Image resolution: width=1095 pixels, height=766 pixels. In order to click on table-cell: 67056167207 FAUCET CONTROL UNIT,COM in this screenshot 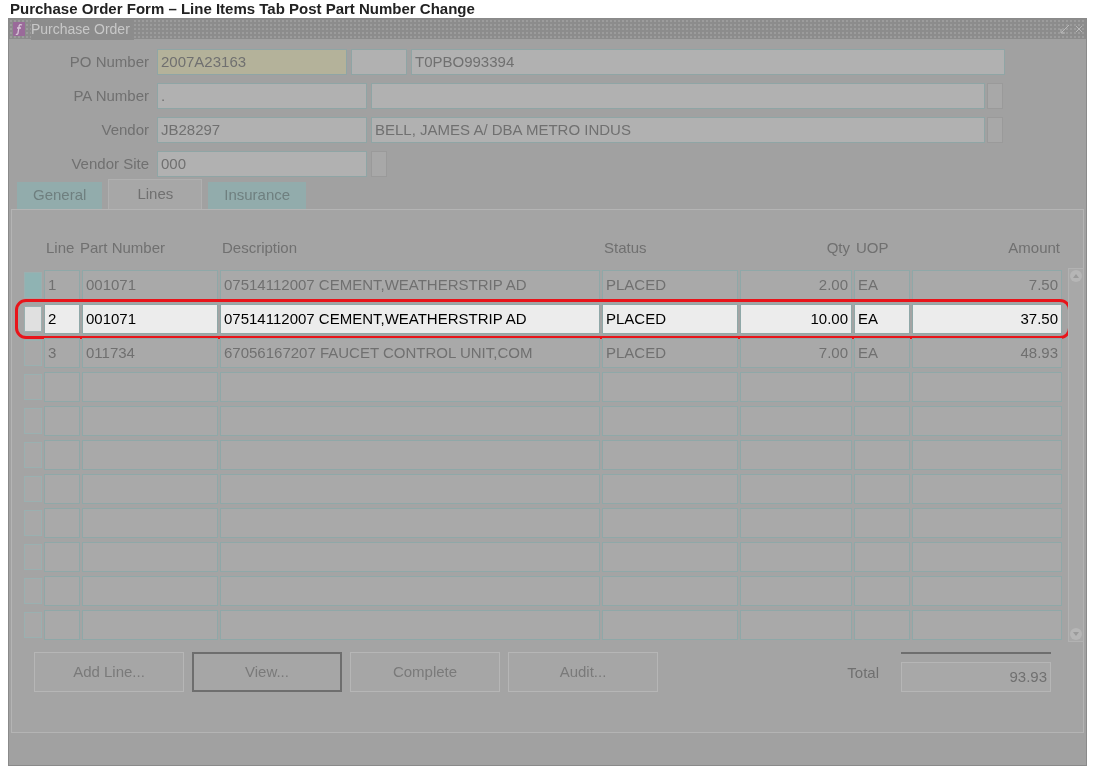, I will do `click(410, 353)`.